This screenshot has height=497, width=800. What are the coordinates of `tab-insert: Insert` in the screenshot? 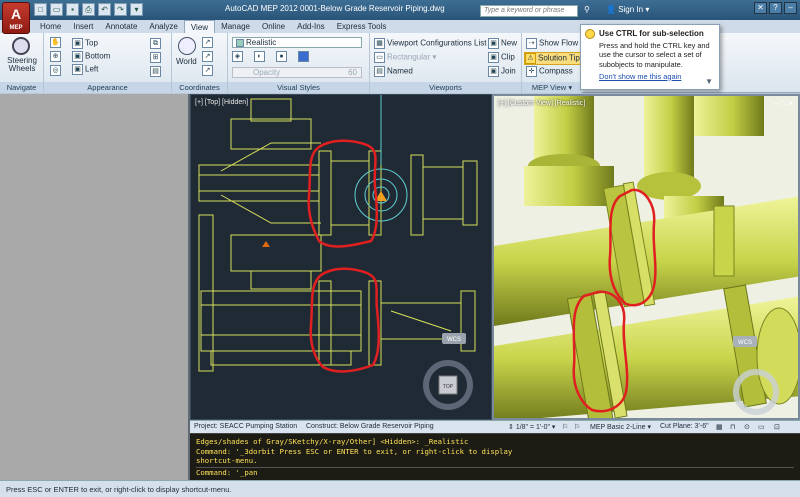 It's located at (83, 26).